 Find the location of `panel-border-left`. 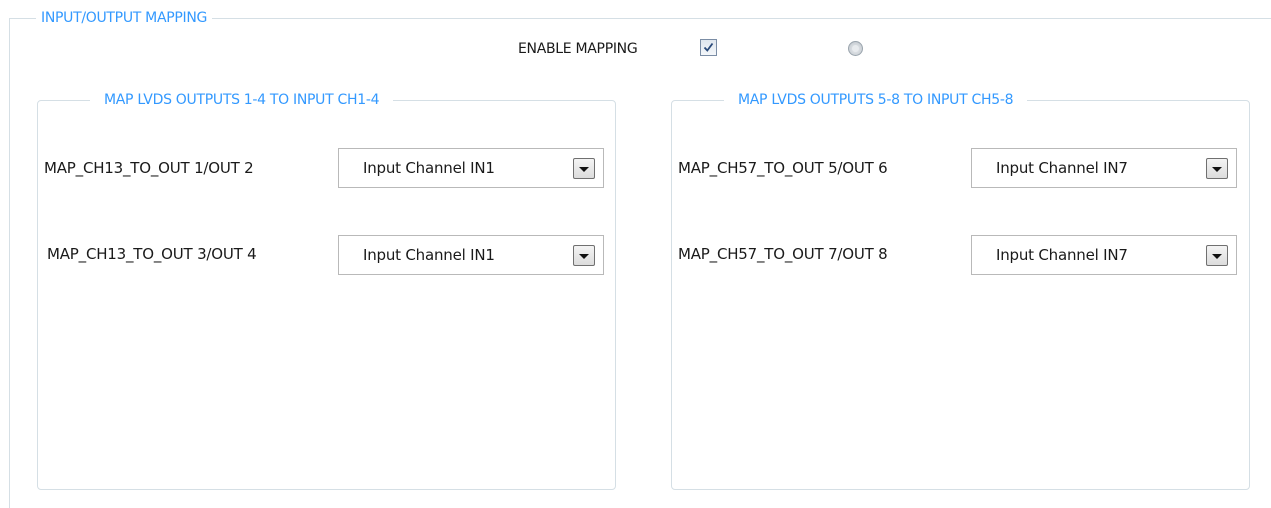

panel-border-left is located at coordinates (9, 263).